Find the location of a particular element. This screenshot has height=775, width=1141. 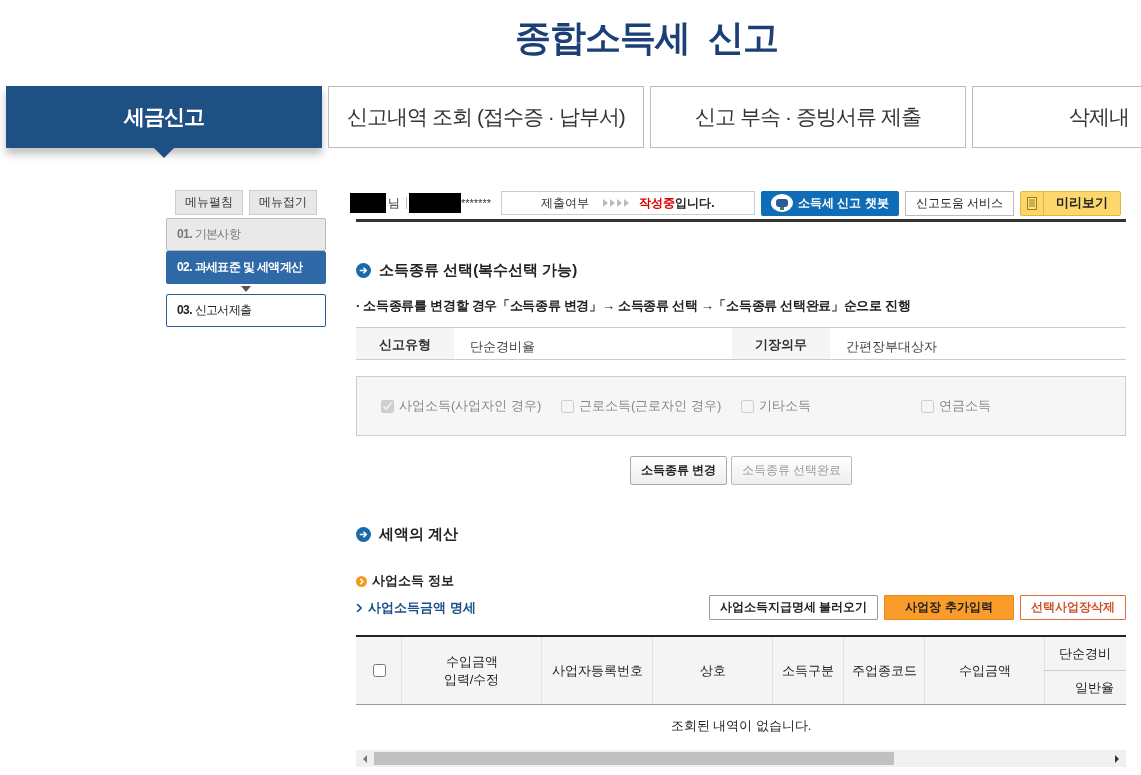

header-cell: 상호 is located at coordinates (712, 671).